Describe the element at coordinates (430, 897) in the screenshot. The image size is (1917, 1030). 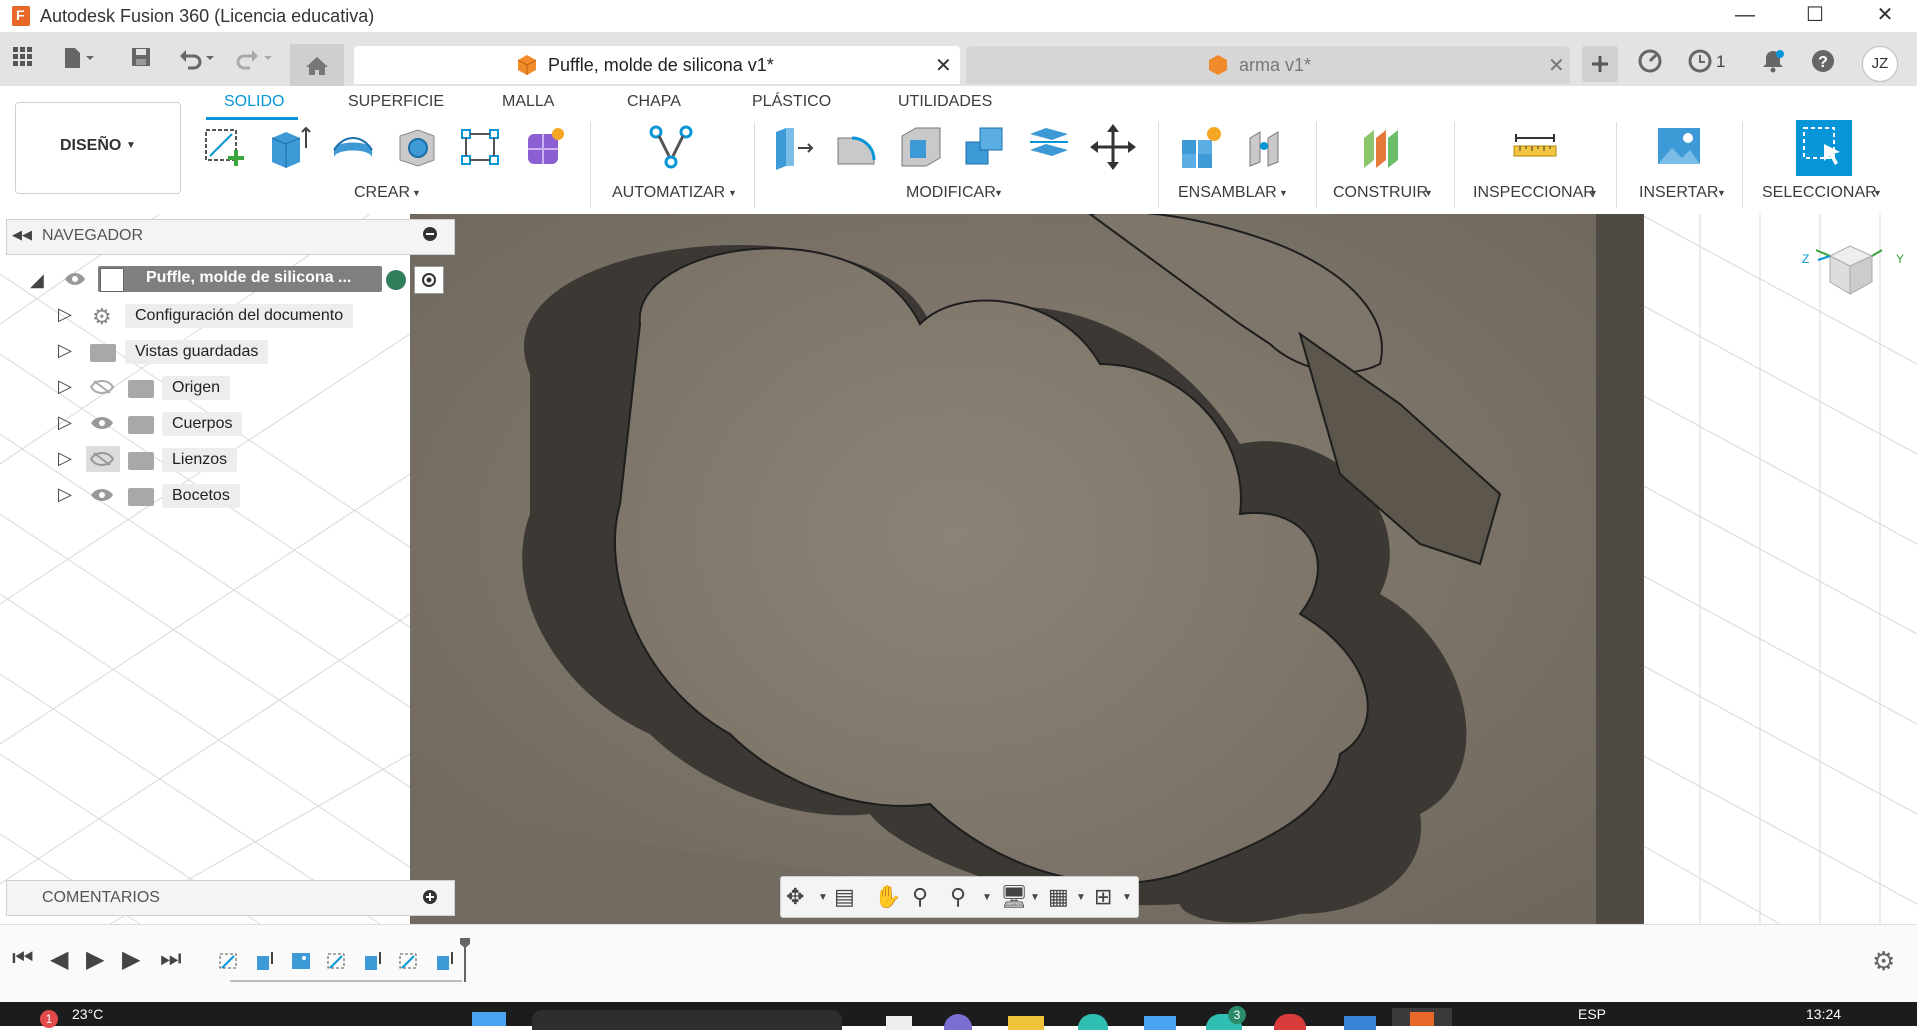
I see `add-comment-icon` at that location.